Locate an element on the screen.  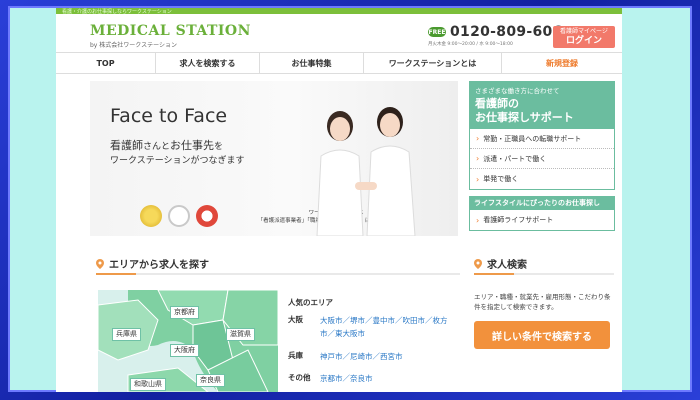
lifestyle-list: › 看護師ライフサポート is located at coordinates (542, 220).